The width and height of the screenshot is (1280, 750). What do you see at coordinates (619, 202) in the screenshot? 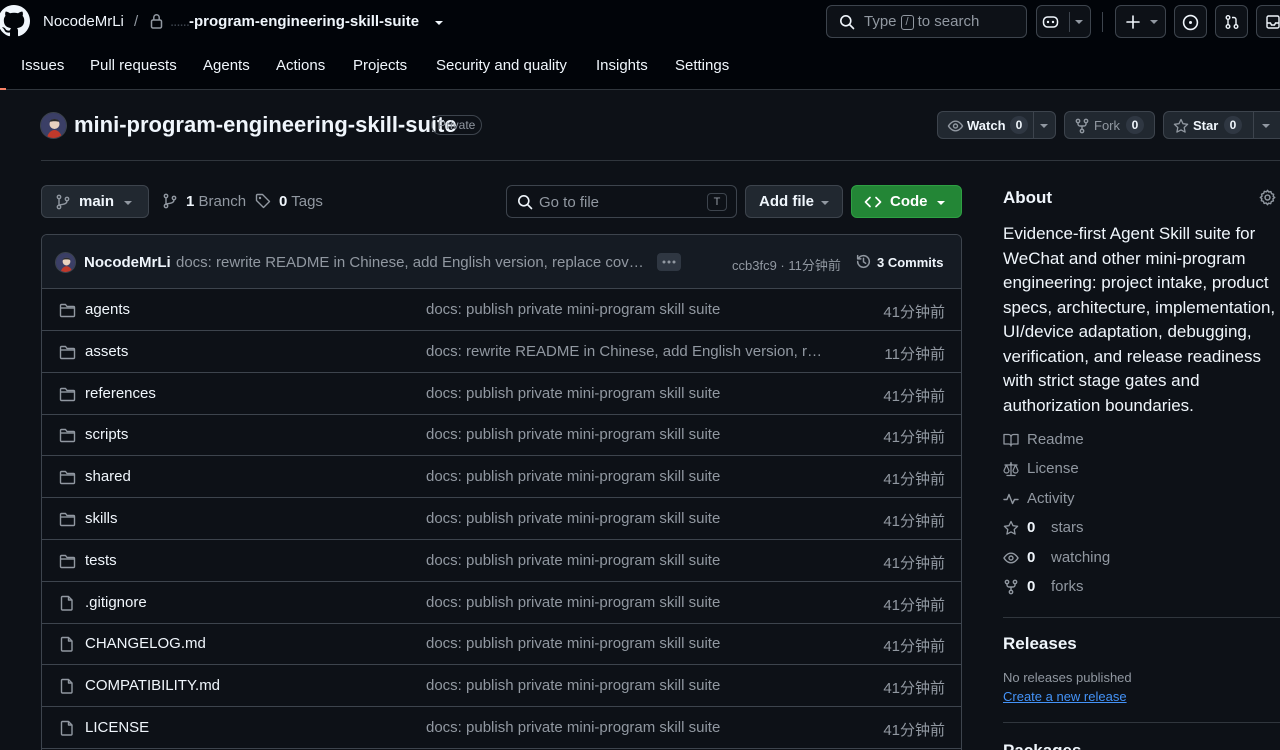
I see `go-to-file-input` at bounding box center [619, 202].